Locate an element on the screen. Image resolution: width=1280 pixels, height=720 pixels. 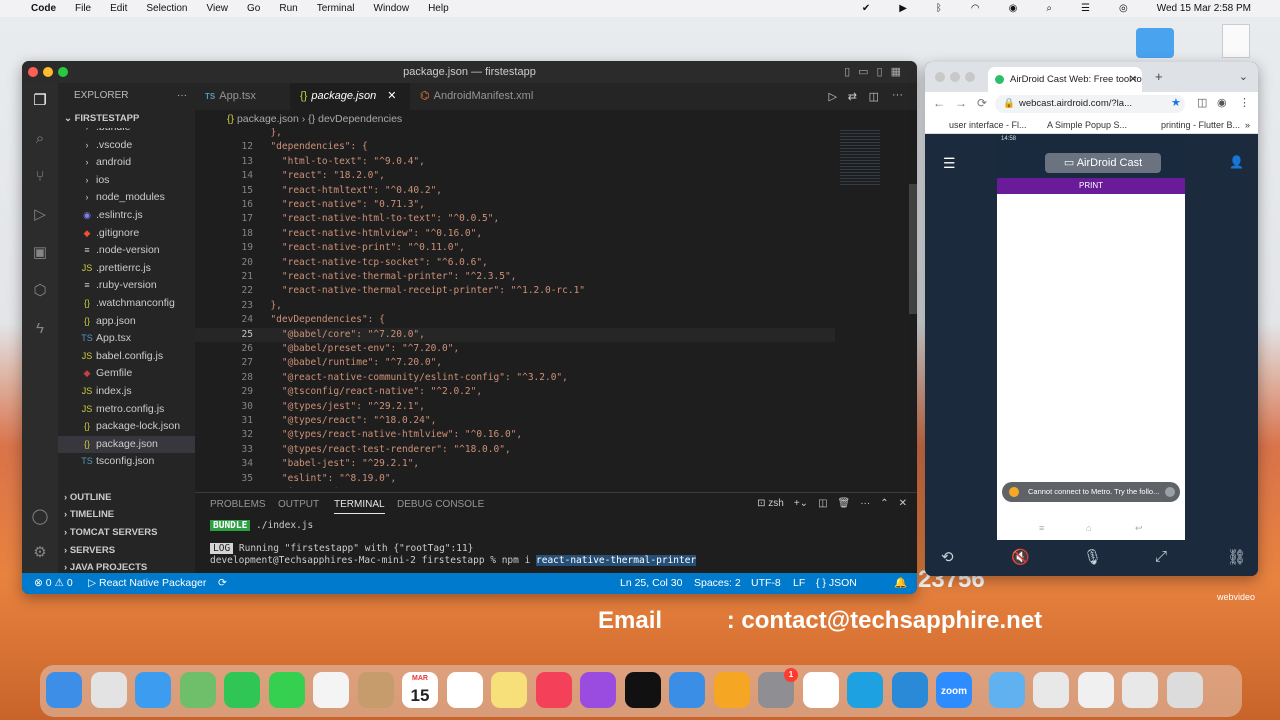
music-icon is located at coordinates (553, 690).